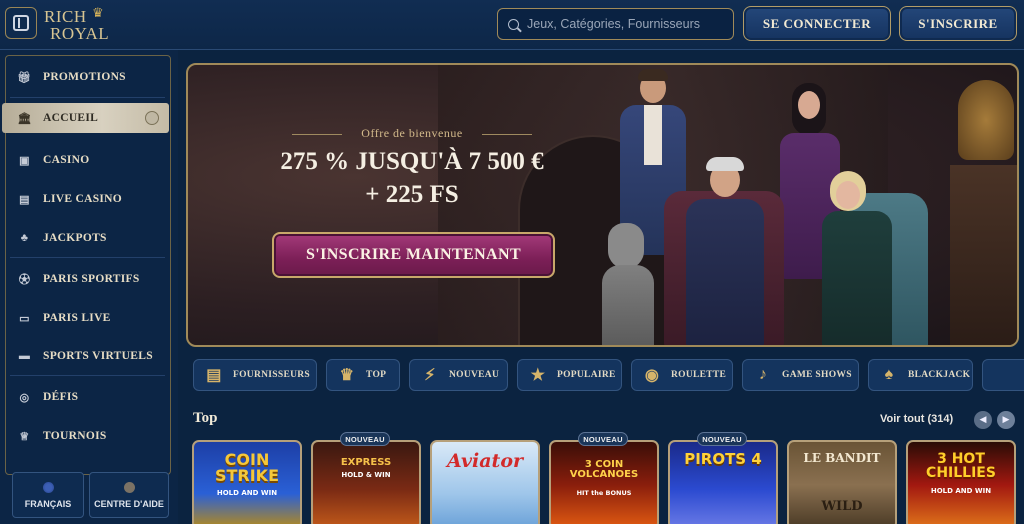 This screenshot has height=524, width=1024. I want to click on sidebar-item-accueil: 🏛︎ ACCUEIL, so click(85, 118).